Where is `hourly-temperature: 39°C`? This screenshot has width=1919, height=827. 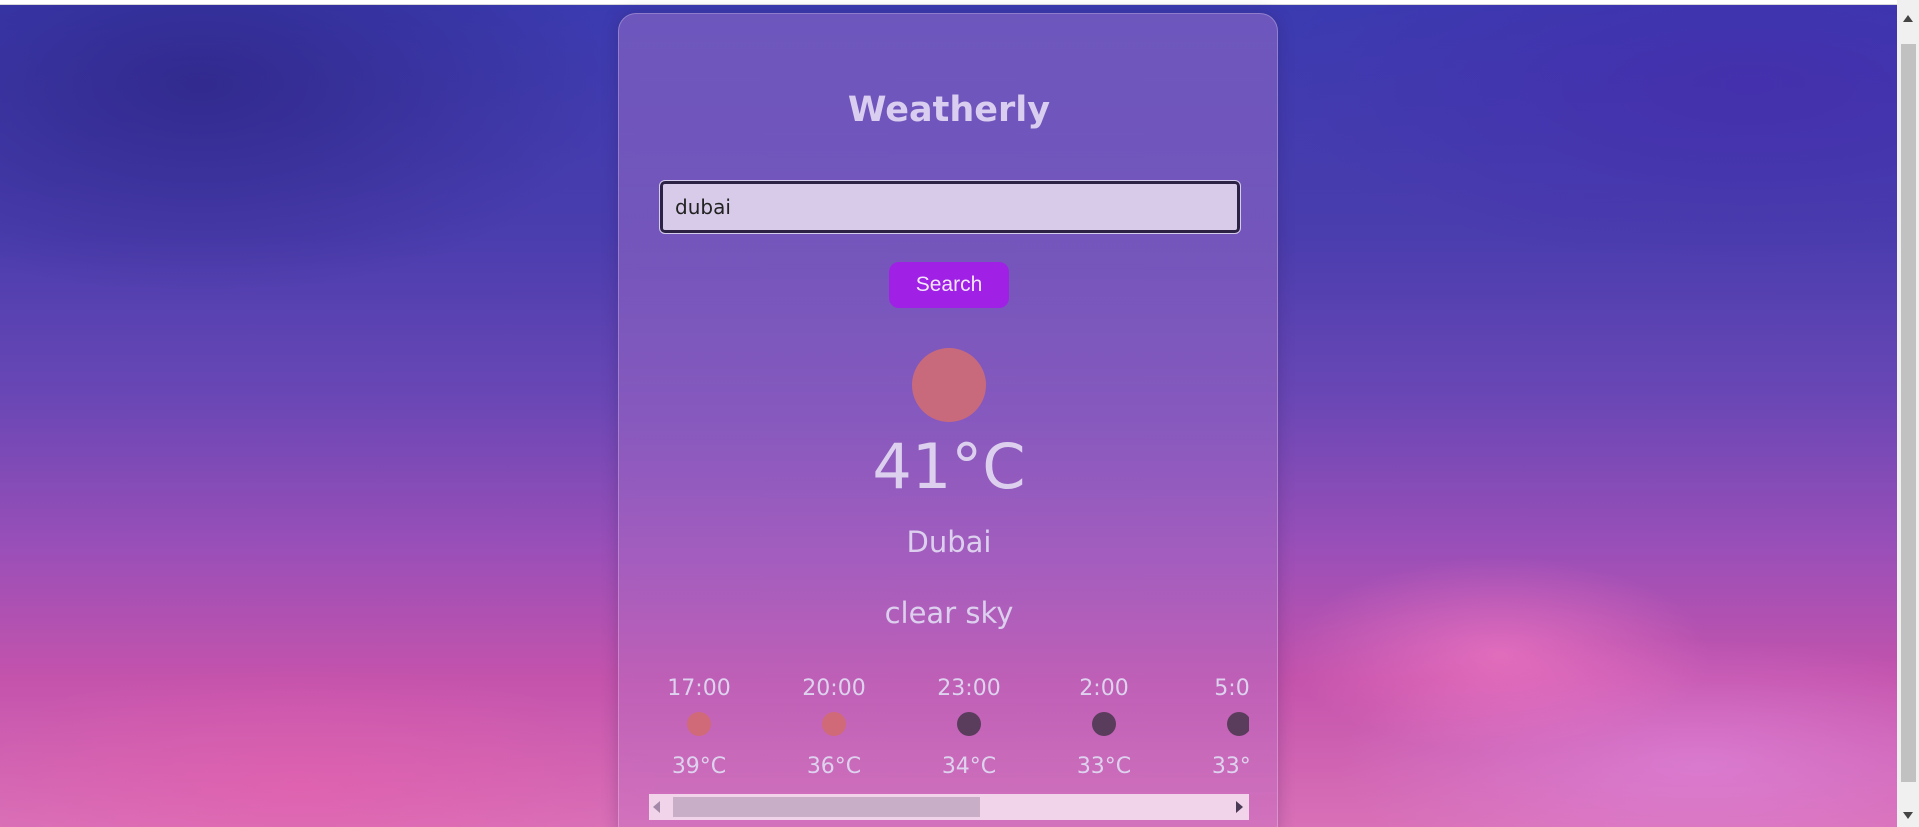
hourly-temperature: 39°C is located at coordinates (699, 766).